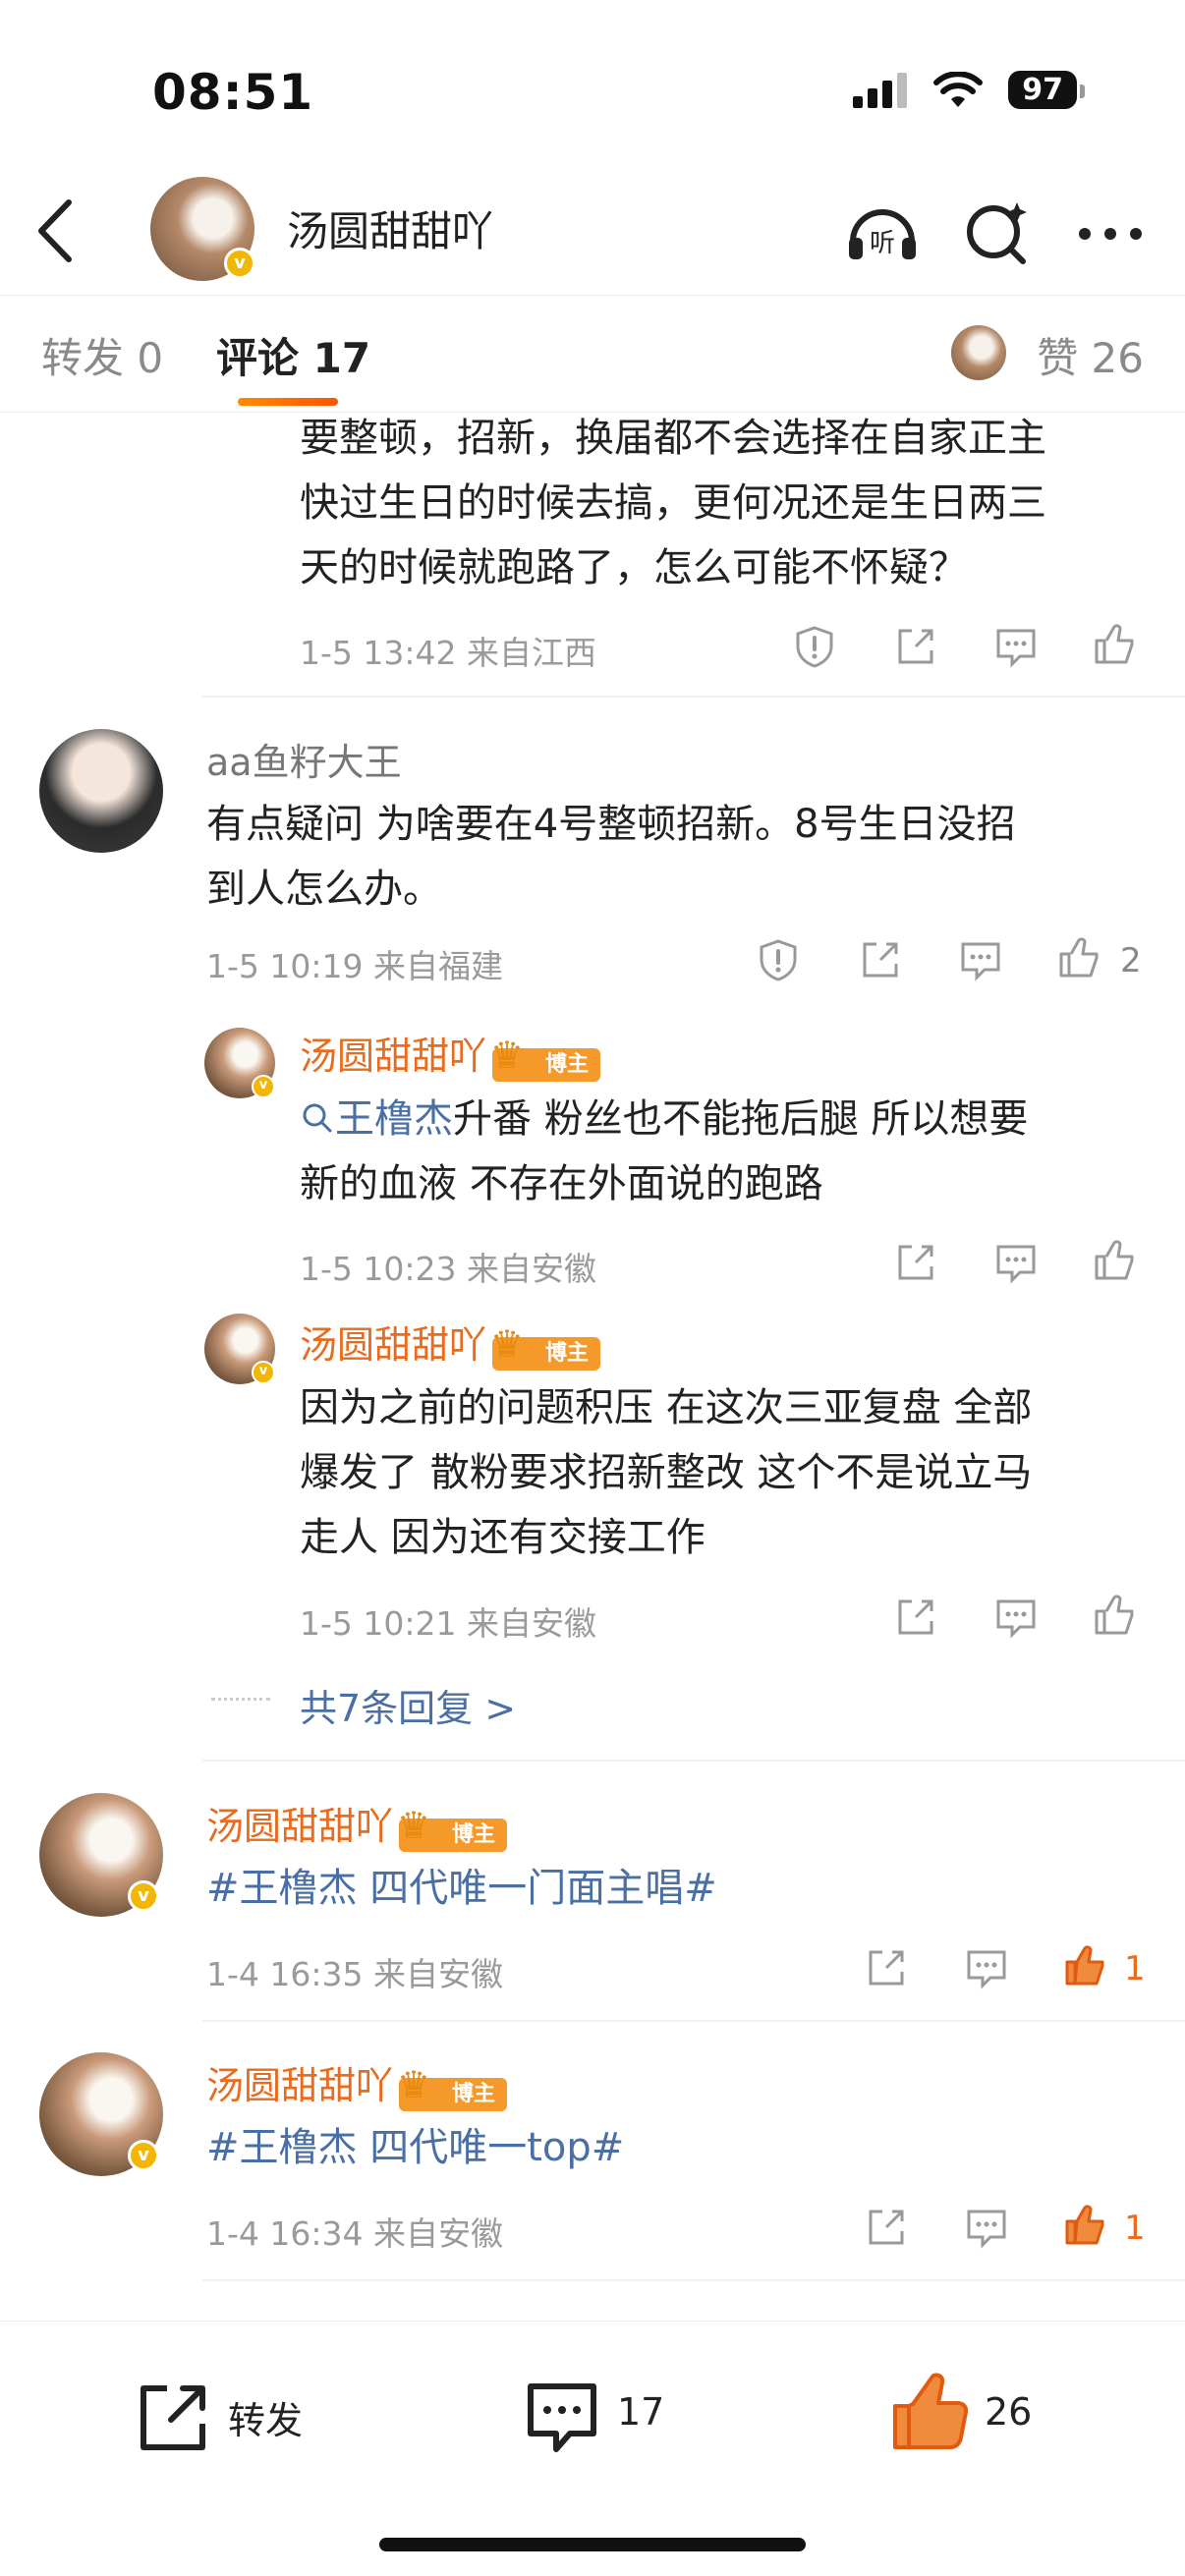 This screenshot has height=2576, width=1185. Describe the element at coordinates (979, 352) in the screenshot. I see `liker-avatar` at that location.